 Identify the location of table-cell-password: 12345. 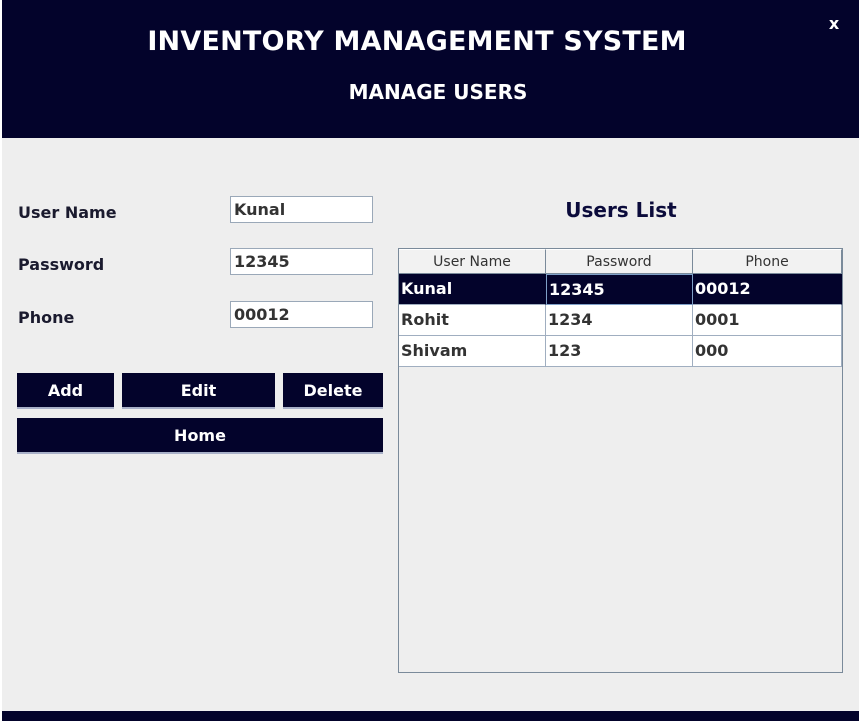
(619, 289).